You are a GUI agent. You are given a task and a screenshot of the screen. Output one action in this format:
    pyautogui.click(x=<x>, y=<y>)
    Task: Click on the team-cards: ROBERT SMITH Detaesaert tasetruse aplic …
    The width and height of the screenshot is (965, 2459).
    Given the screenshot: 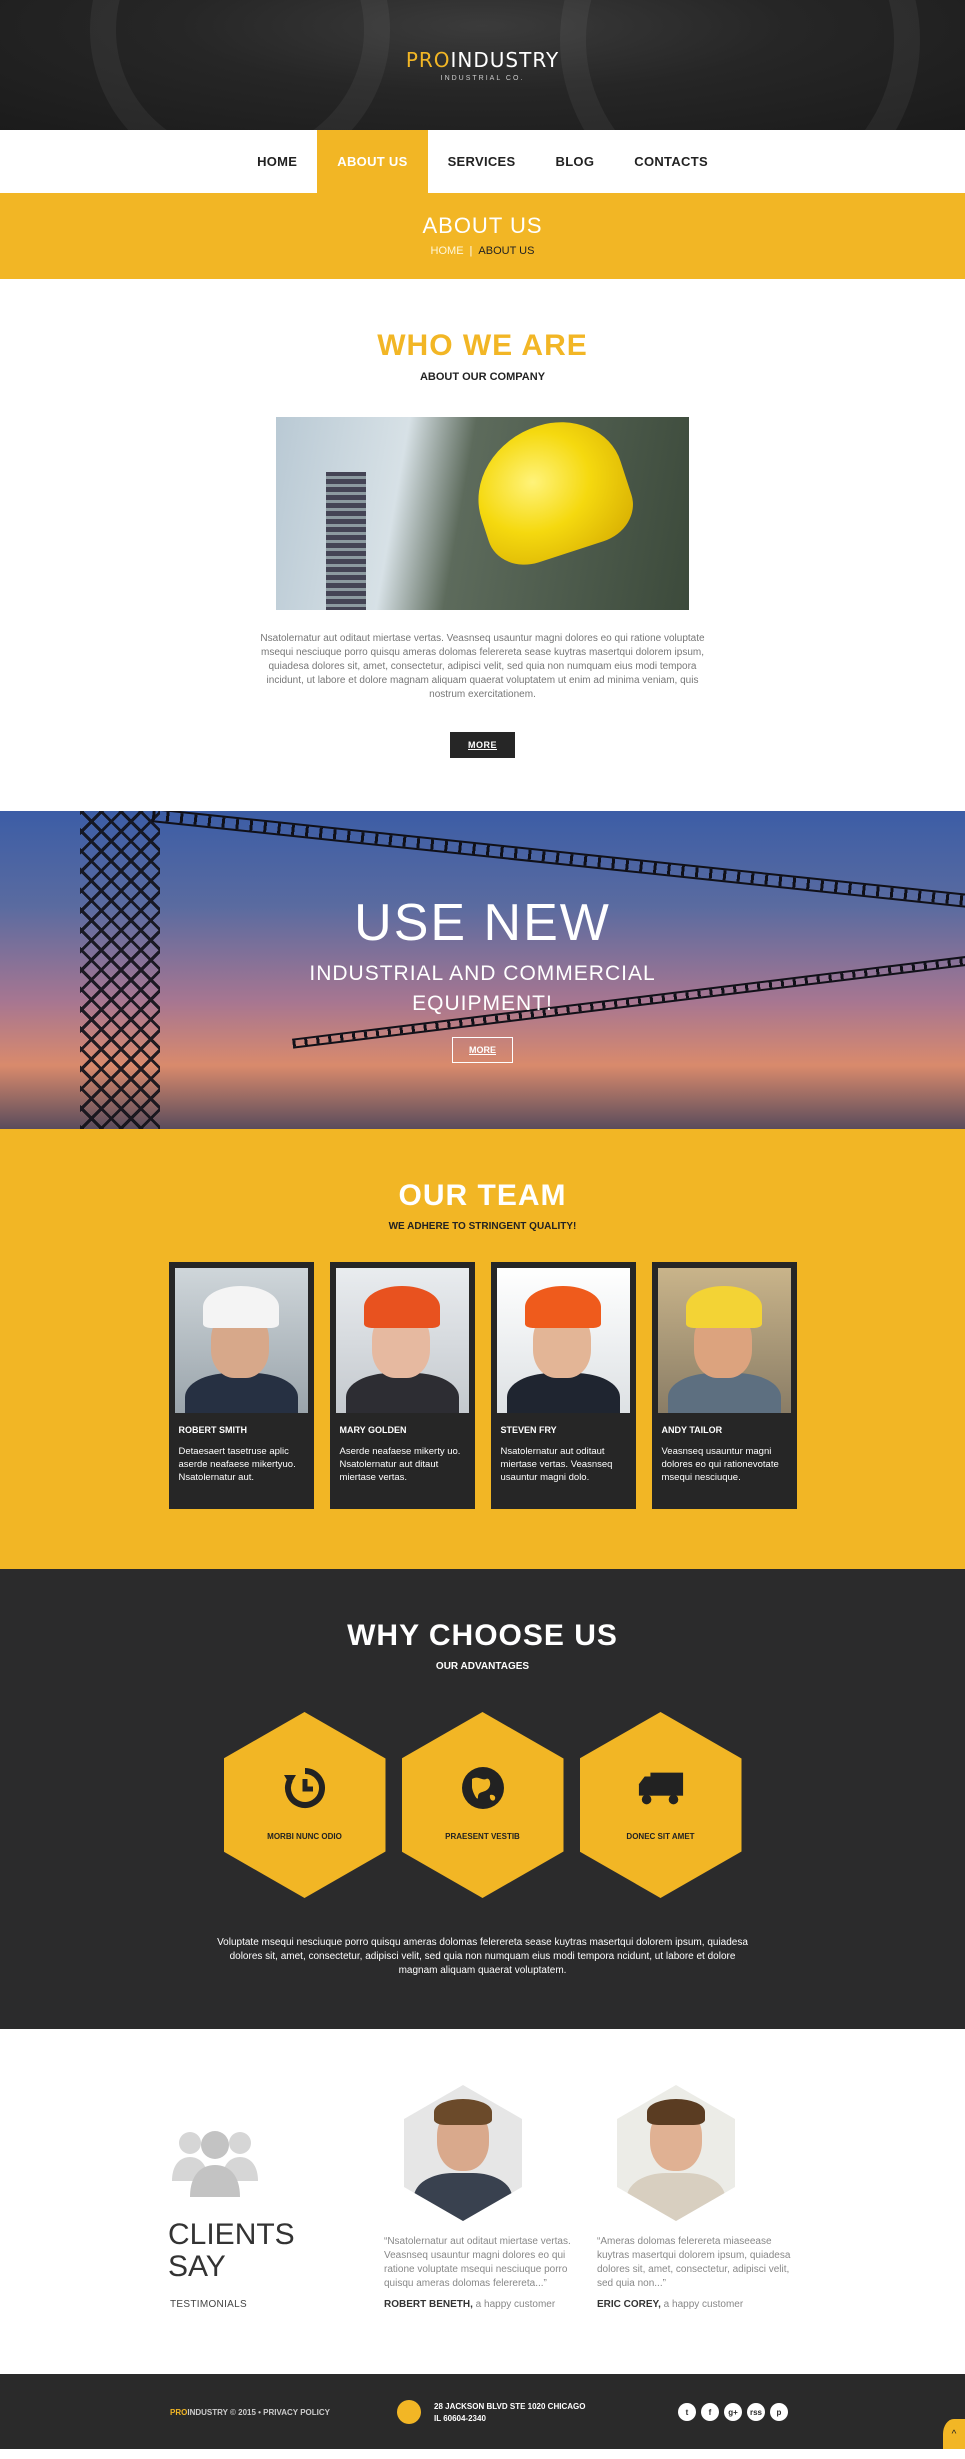 What is the action you would take?
    pyautogui.click(x=482, y=1385)
    